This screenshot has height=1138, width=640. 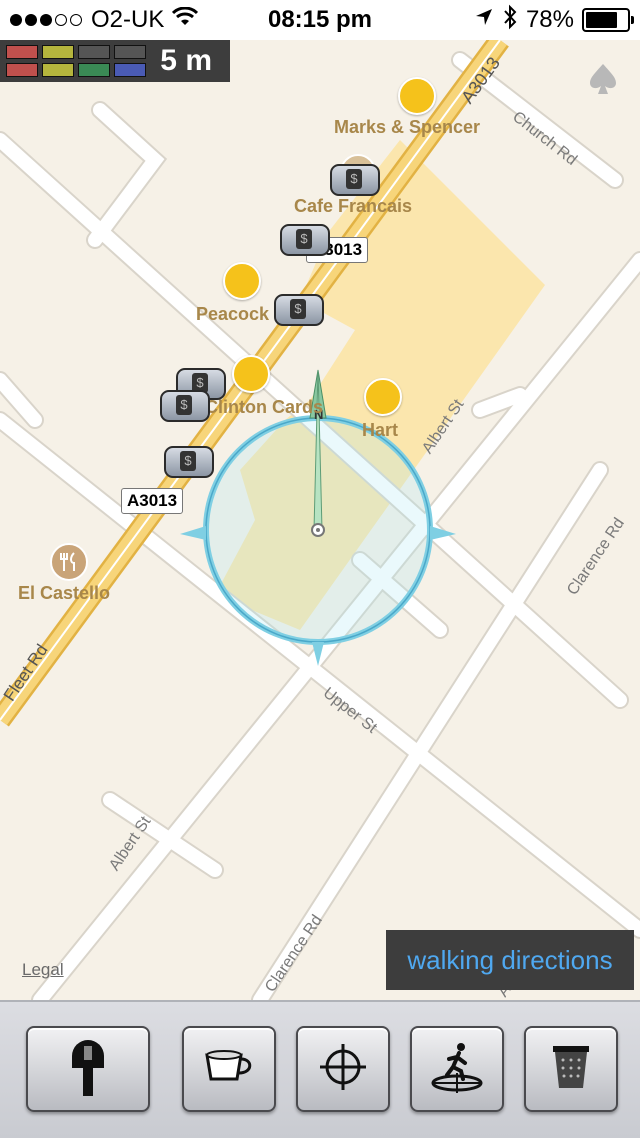 What do you see at coordinates (608, 20) in the screenshot?
I see `battery-icon` at bounding box center [608, 20].